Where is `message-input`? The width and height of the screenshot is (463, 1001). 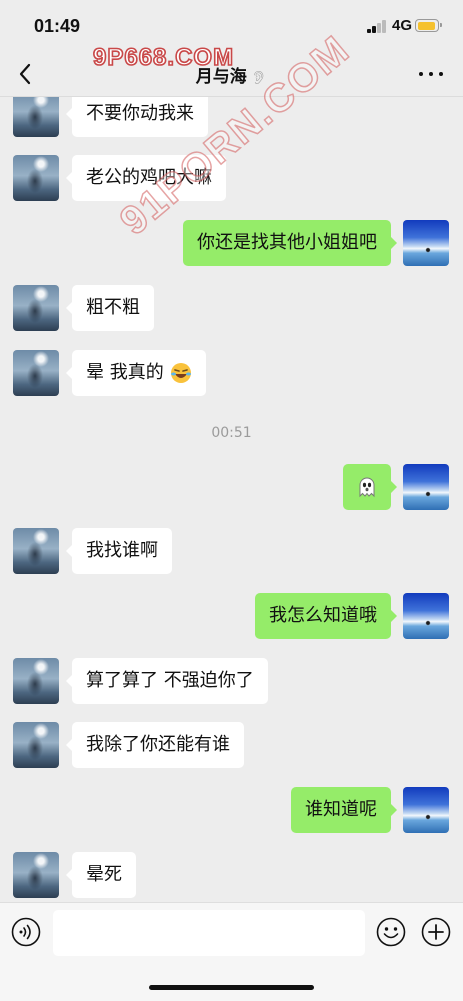 message-input is located at coordinates (209, 933).